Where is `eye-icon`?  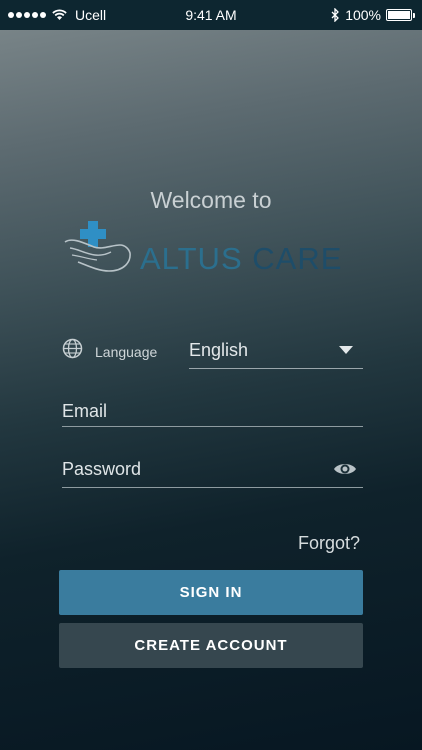 eye-icon is located at coordinates (345, 469).